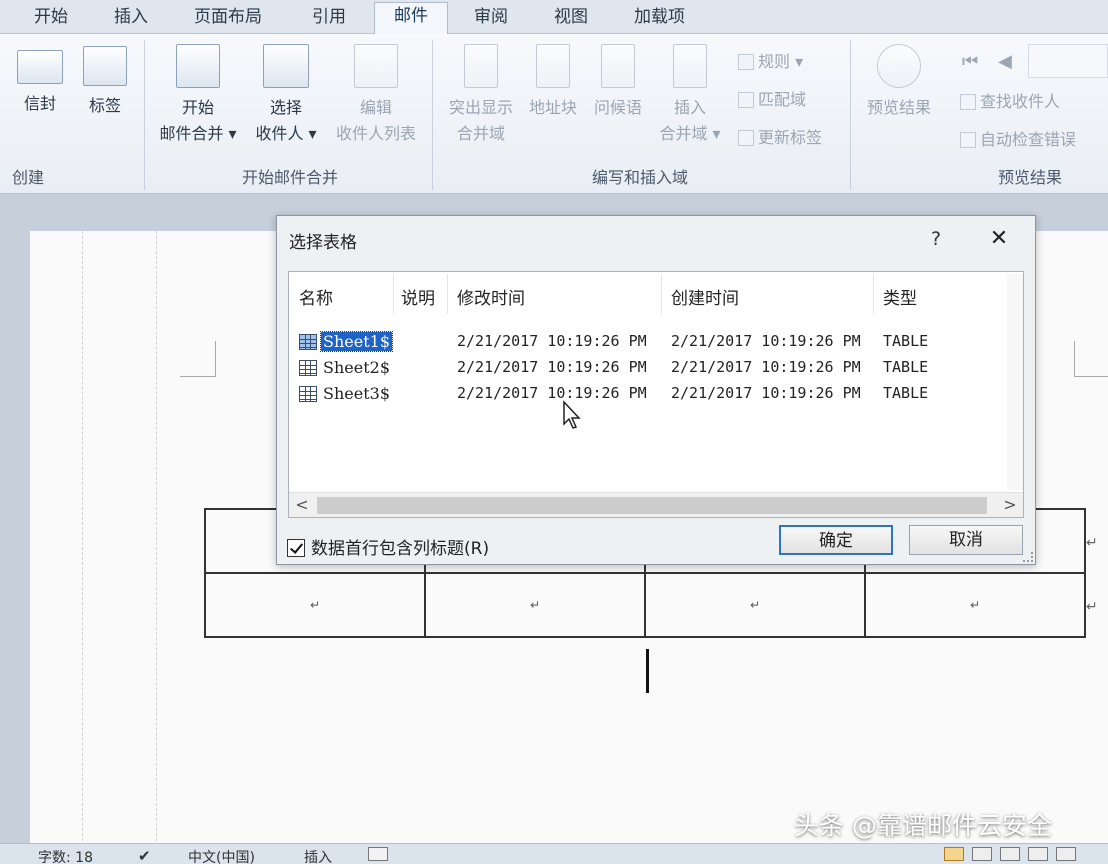  I want to click on ribbon-tab-bar: 开始 插入 页面布局 引用 邮件 审阅 视图 加载项, so click(554, 17).